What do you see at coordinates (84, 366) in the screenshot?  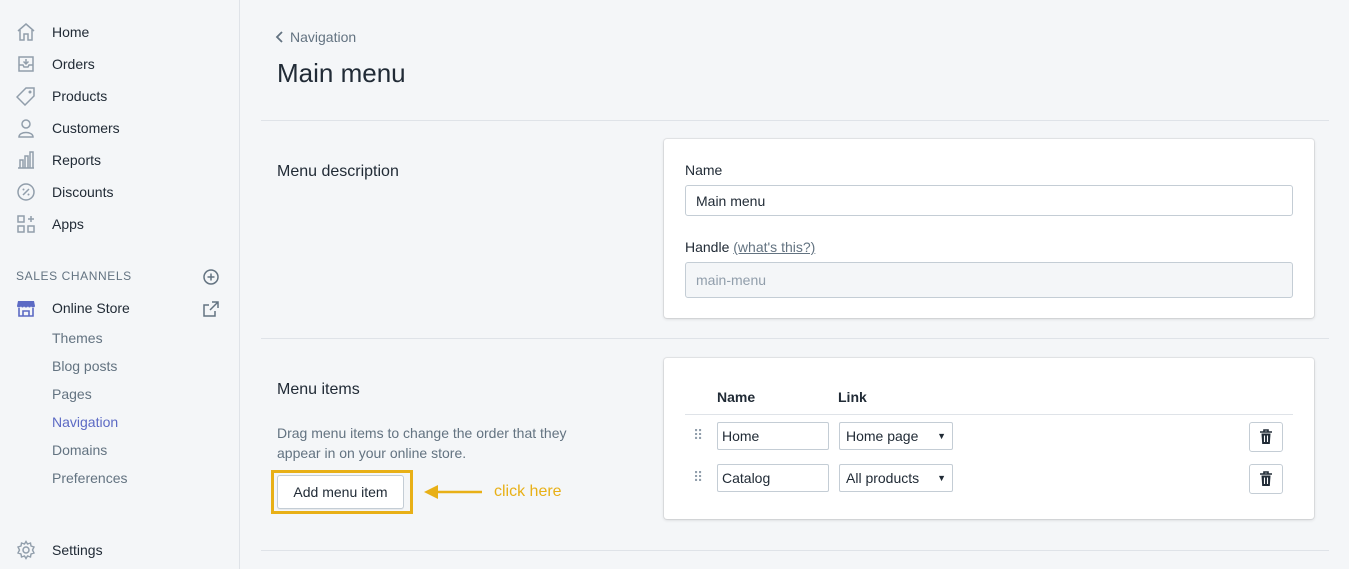 I see `sidebar-subitem-blog-posts: Blog posts` at bounding box center [84, 366].